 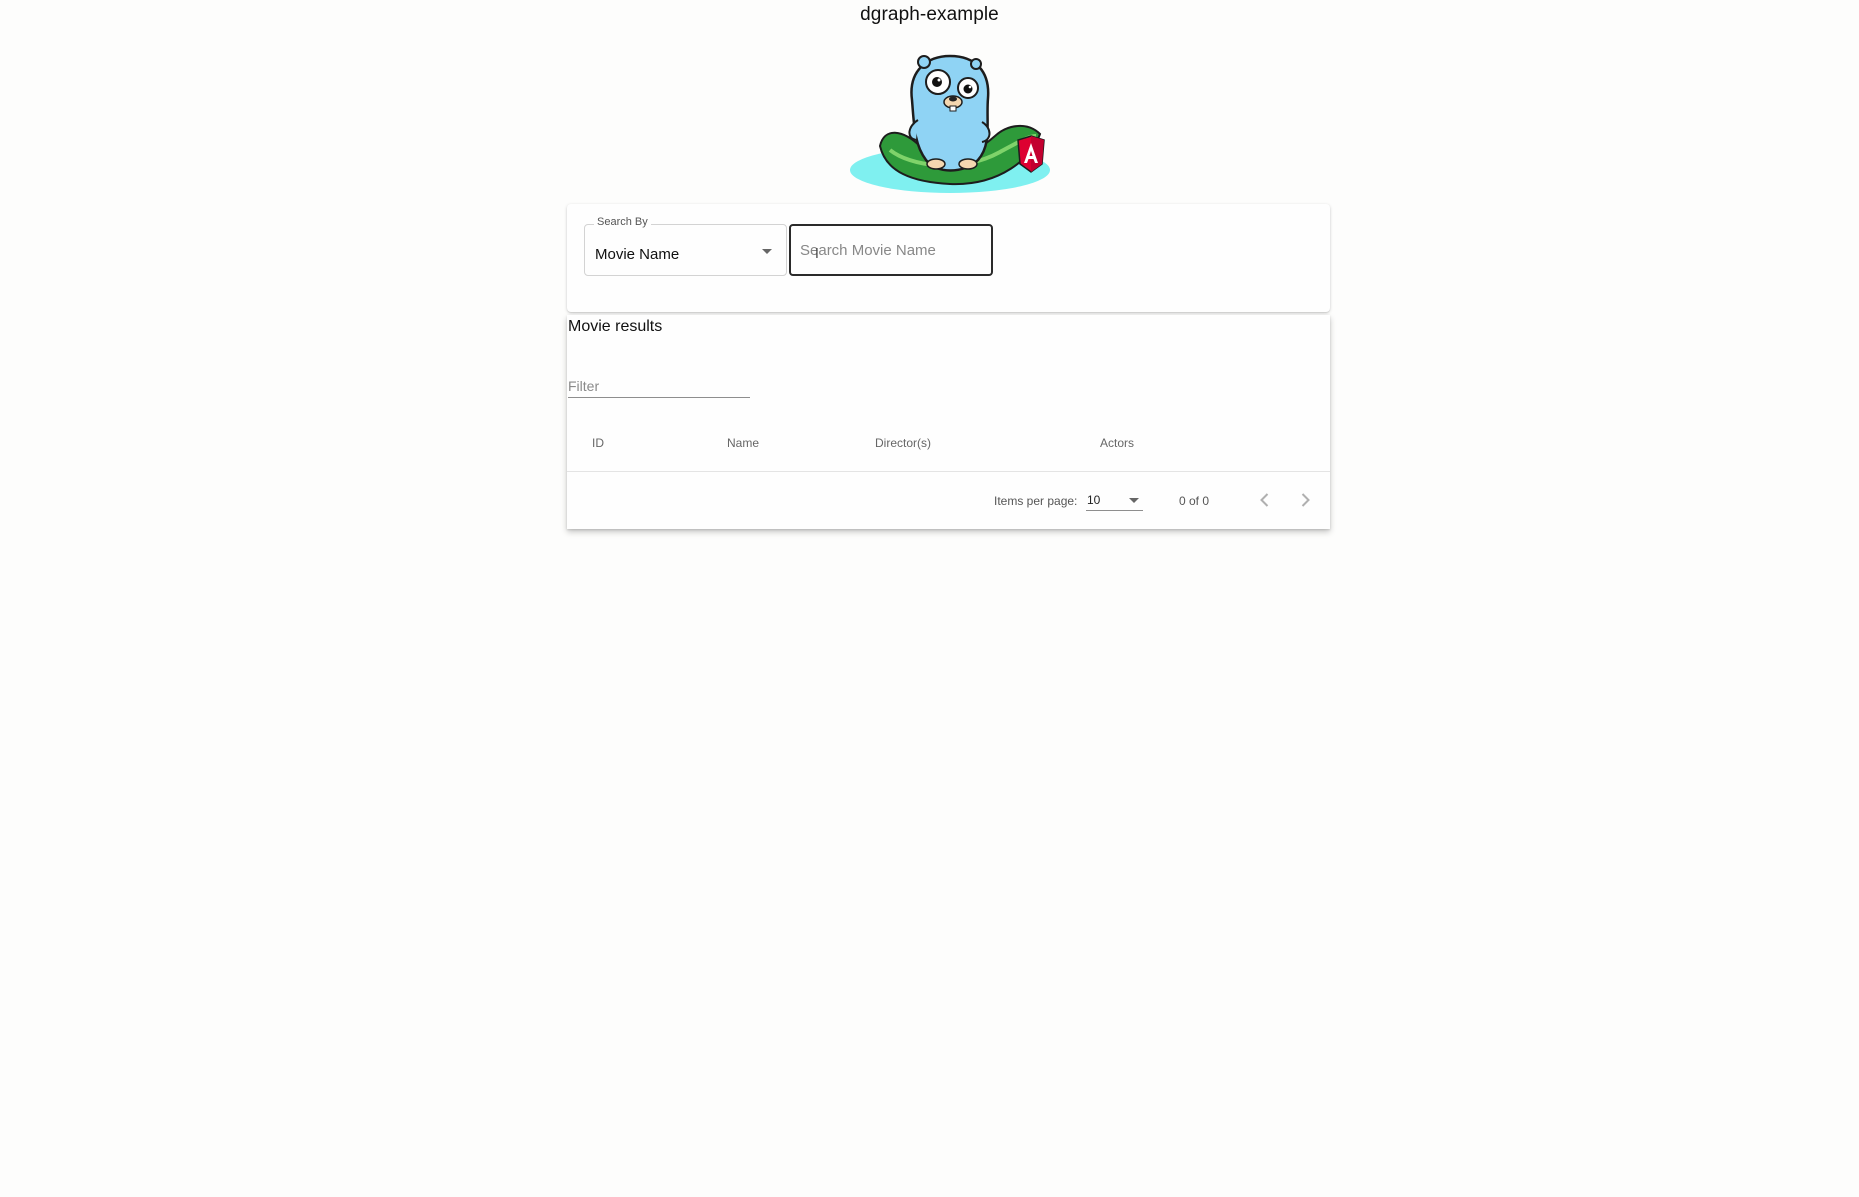 What do you see at coordinates (615, 326) in the screenshot?
I see `results-title: Movie results` at bounding box center [615, 326].